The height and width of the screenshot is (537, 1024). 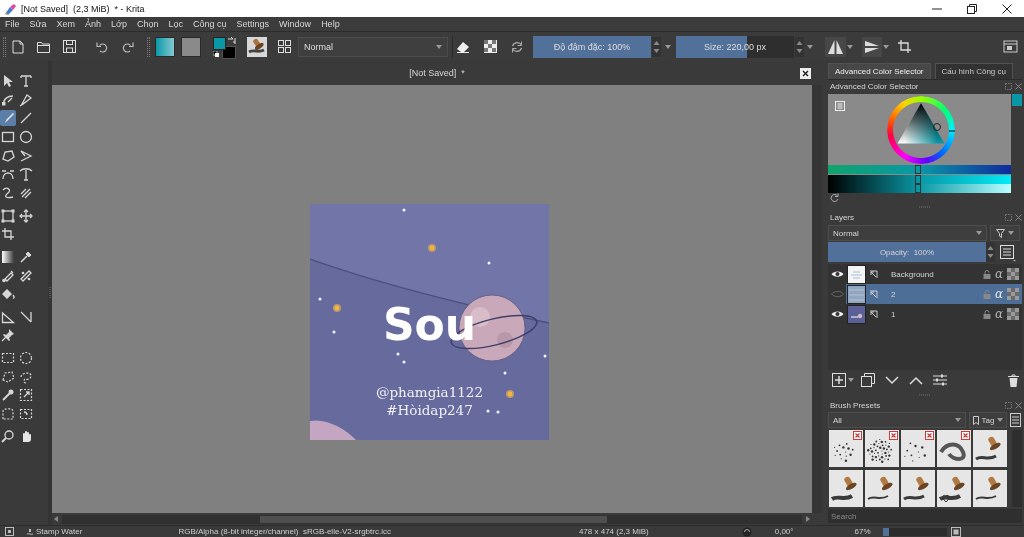 What do you see at coordinates (8, 118) in the screenshot?
I see `brush-icon` at bounding box center [8, 118].